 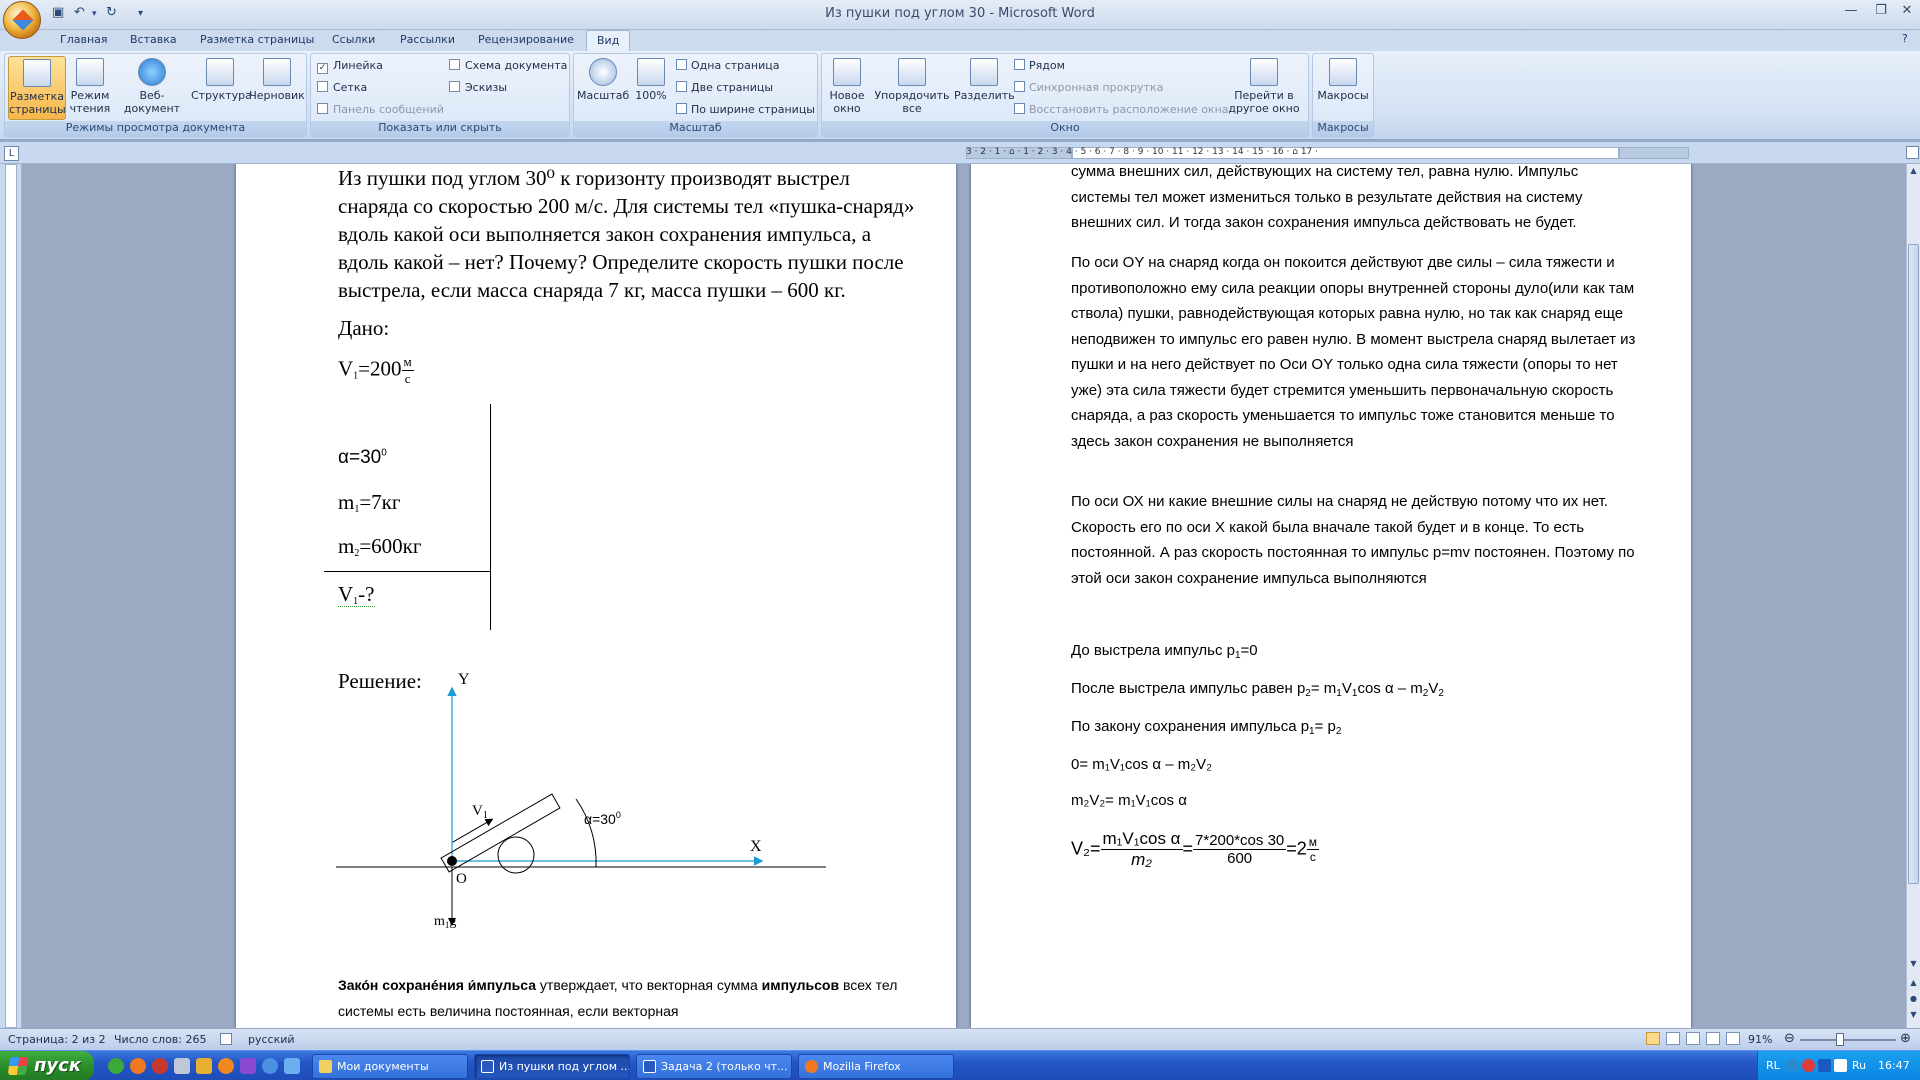 I want to click on origin-dot, so click(x=452, y=861).